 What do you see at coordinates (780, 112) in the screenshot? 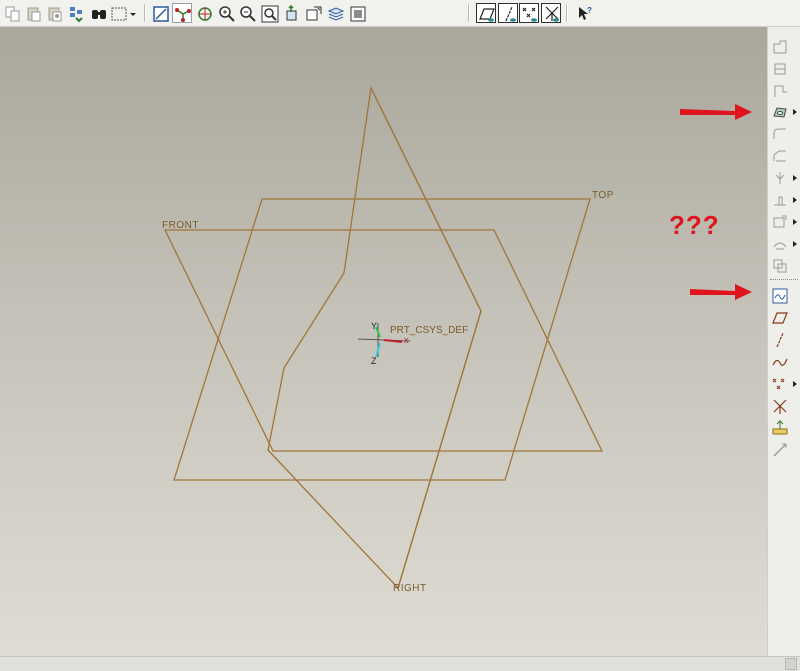
I see `hole-tool-icon` at bounding box center [780, 112].